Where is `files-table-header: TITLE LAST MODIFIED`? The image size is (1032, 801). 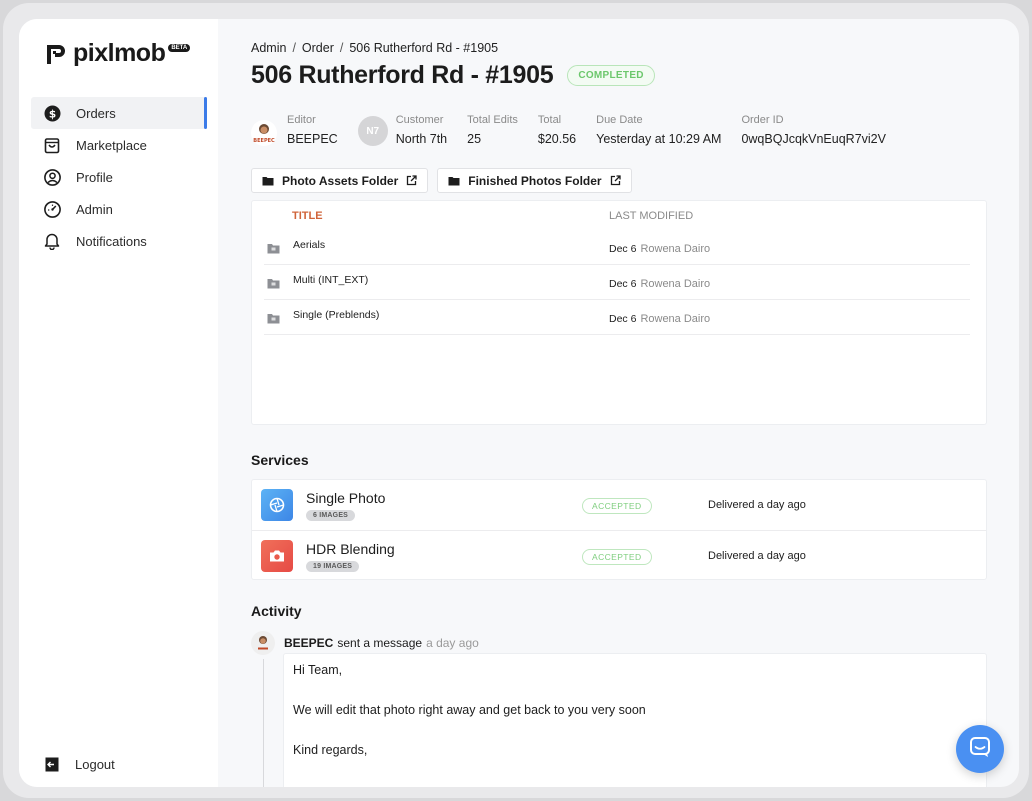
files-table-header: TITLE LAST MODIFIED is located at coordinates (631, 220).